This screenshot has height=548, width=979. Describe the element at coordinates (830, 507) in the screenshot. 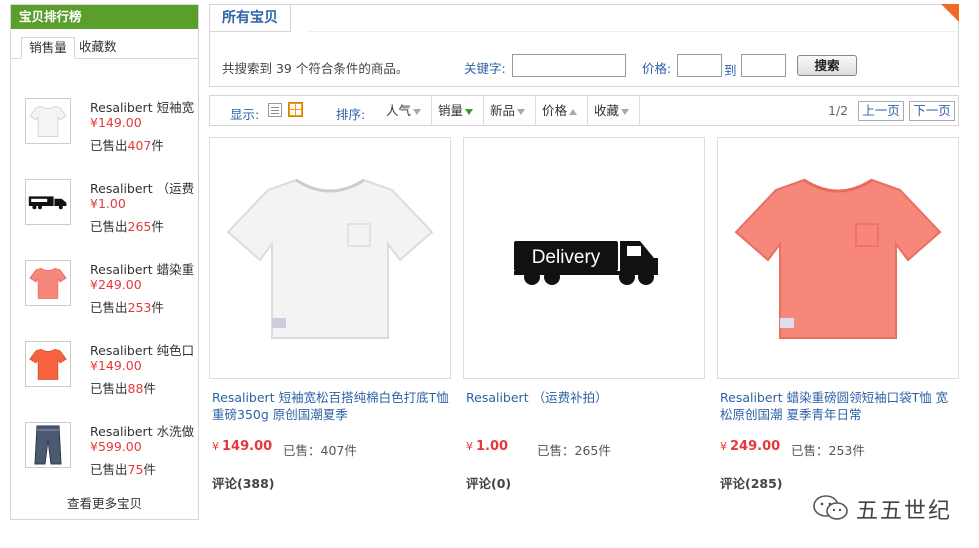

I see `wechat-icon` at that location.